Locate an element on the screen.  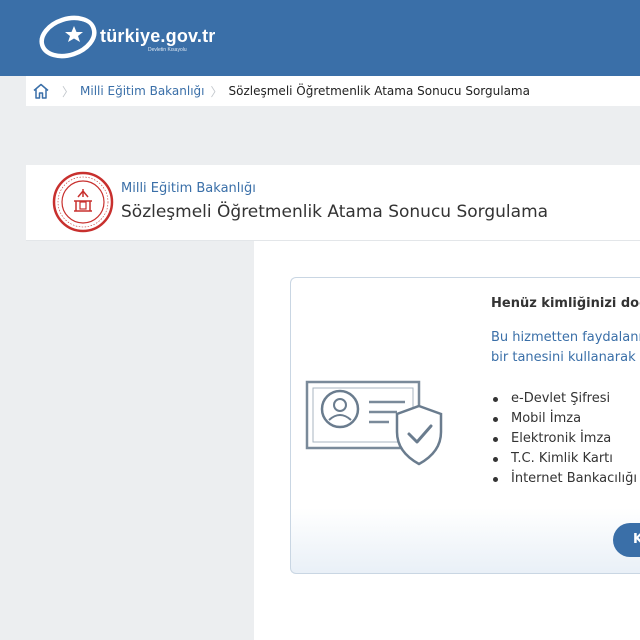
ministry-name: Milli Eğitim Bakanlığı is located at coordinates (188, 188).